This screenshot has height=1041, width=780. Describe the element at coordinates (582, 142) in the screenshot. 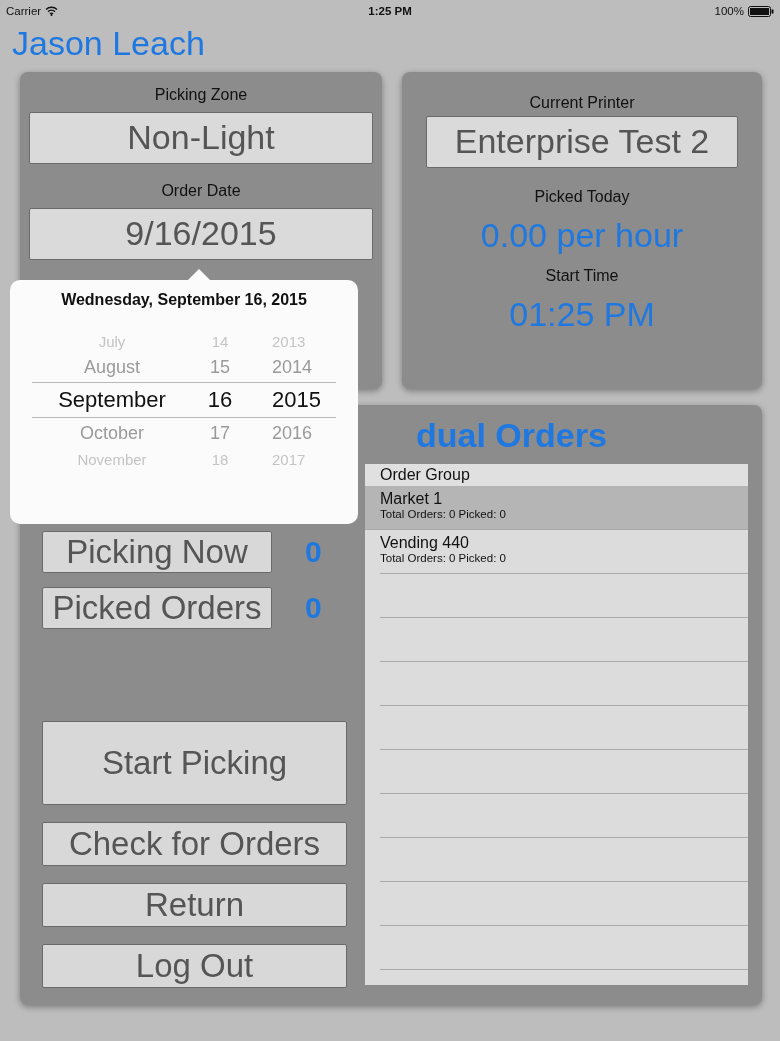

I see `printer-field: Enterprise Test 2` at that location.